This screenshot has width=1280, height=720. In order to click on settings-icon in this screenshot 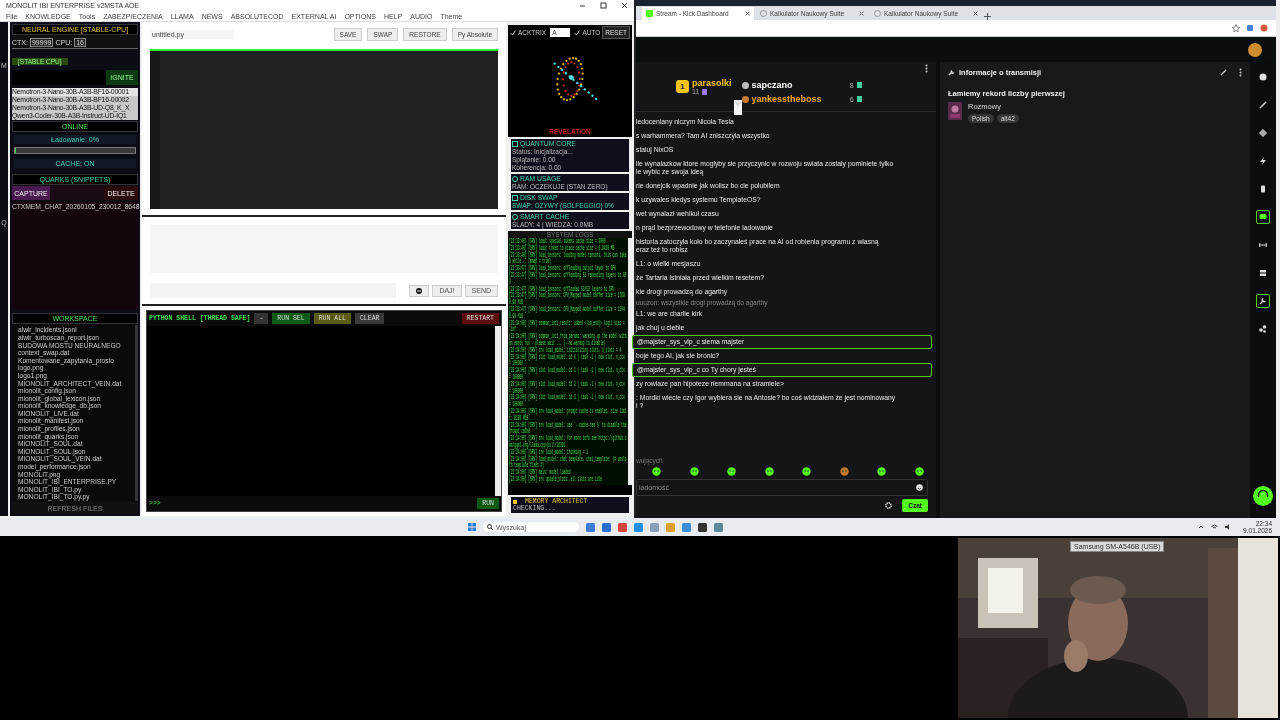, I will do `click(889, 505)`.